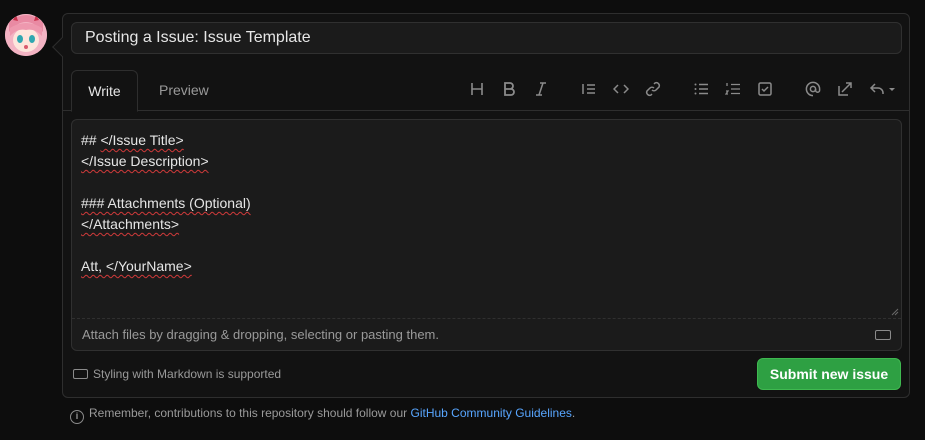 Image resolution: width=925 pixels, height=440 pixels. I want to click on tab-write: Write, so click(104, 91).